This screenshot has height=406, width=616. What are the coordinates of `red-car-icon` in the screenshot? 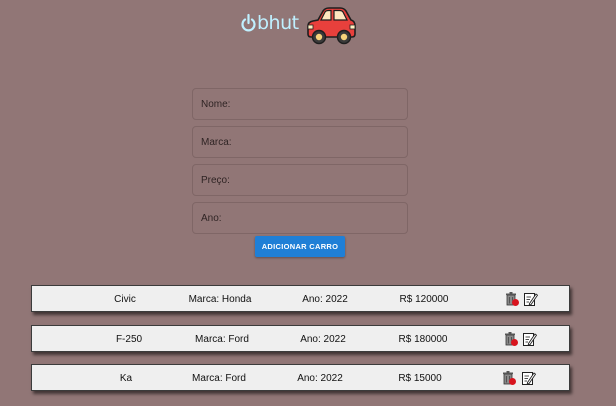 It's located at (331, 26).